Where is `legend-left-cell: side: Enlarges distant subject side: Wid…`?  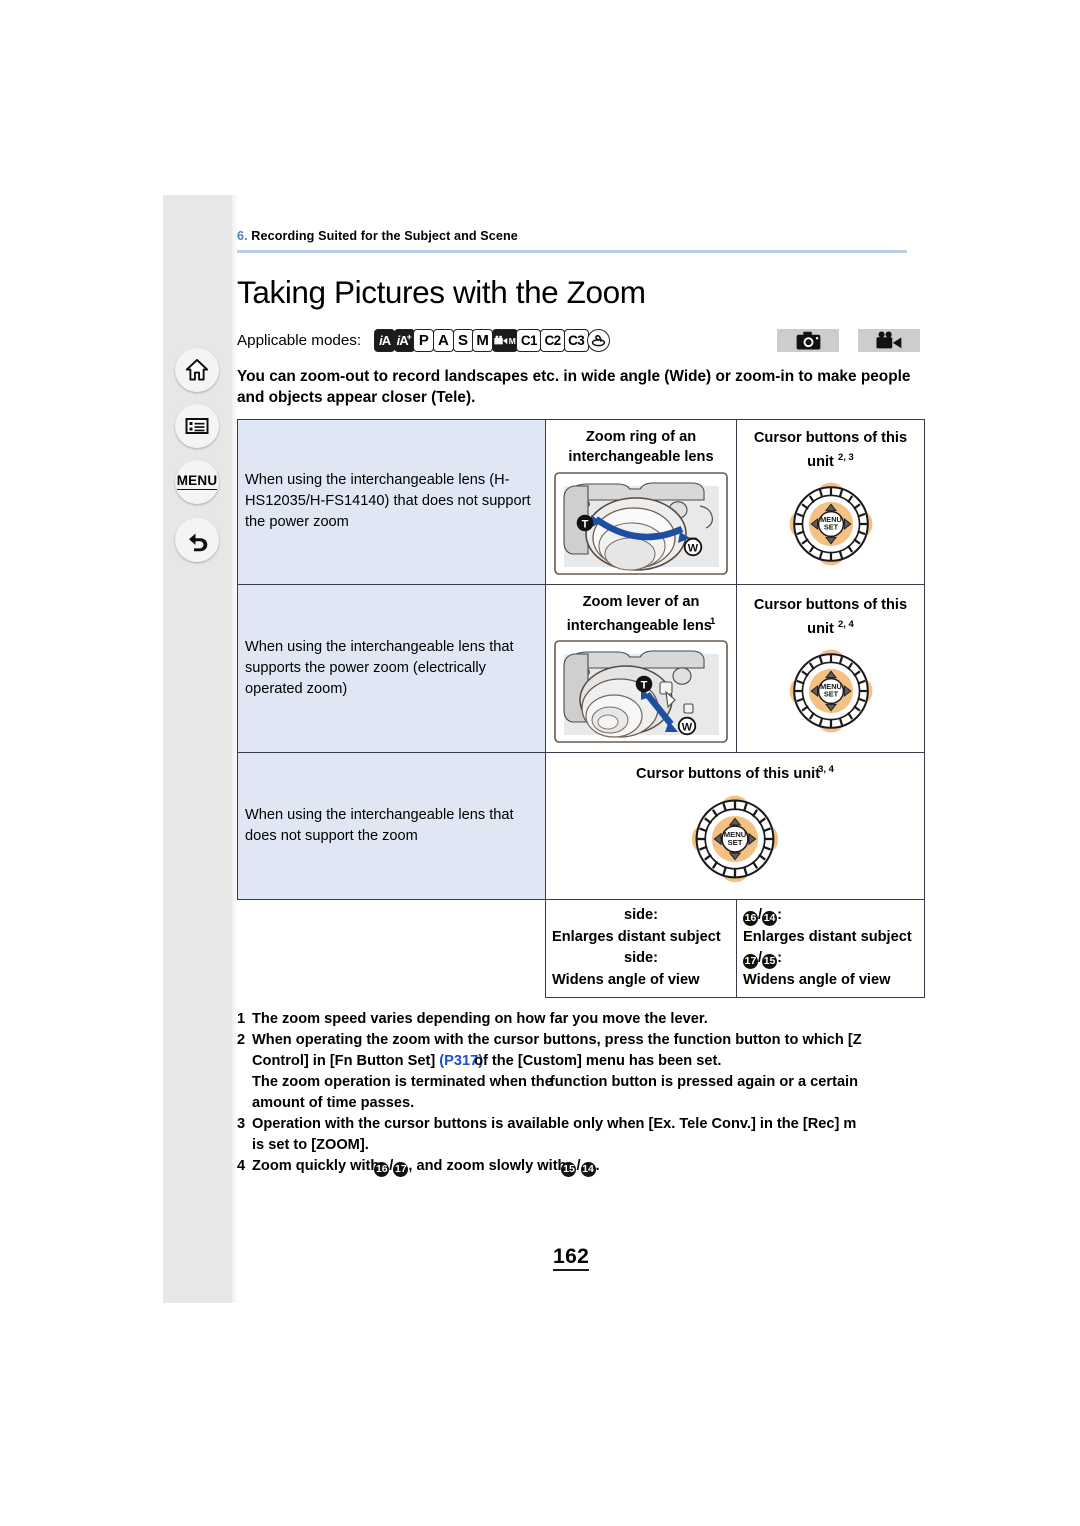
legend-left-cell: side: Enlarges distant subject side: Wid… is located at coordinates (641, 949).